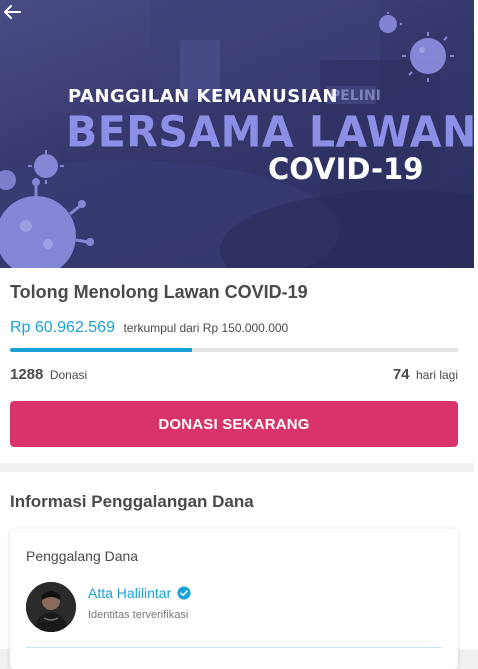 The width and height of the screenshot is (478, 669). Describe the element at coordinates (390, 22) in the screenshot. I see `virus-icon` at that location.